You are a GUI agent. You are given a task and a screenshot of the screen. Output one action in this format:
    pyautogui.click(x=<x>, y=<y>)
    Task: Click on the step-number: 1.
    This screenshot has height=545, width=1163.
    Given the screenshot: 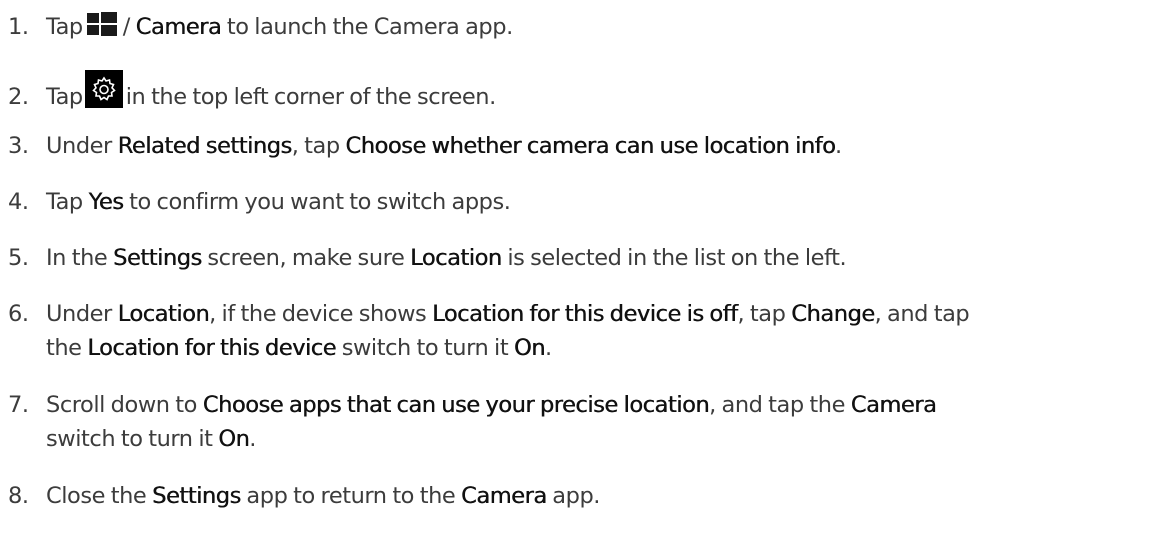 What is the action you would take?
    pyautogui.click(x=18, y=27)
    